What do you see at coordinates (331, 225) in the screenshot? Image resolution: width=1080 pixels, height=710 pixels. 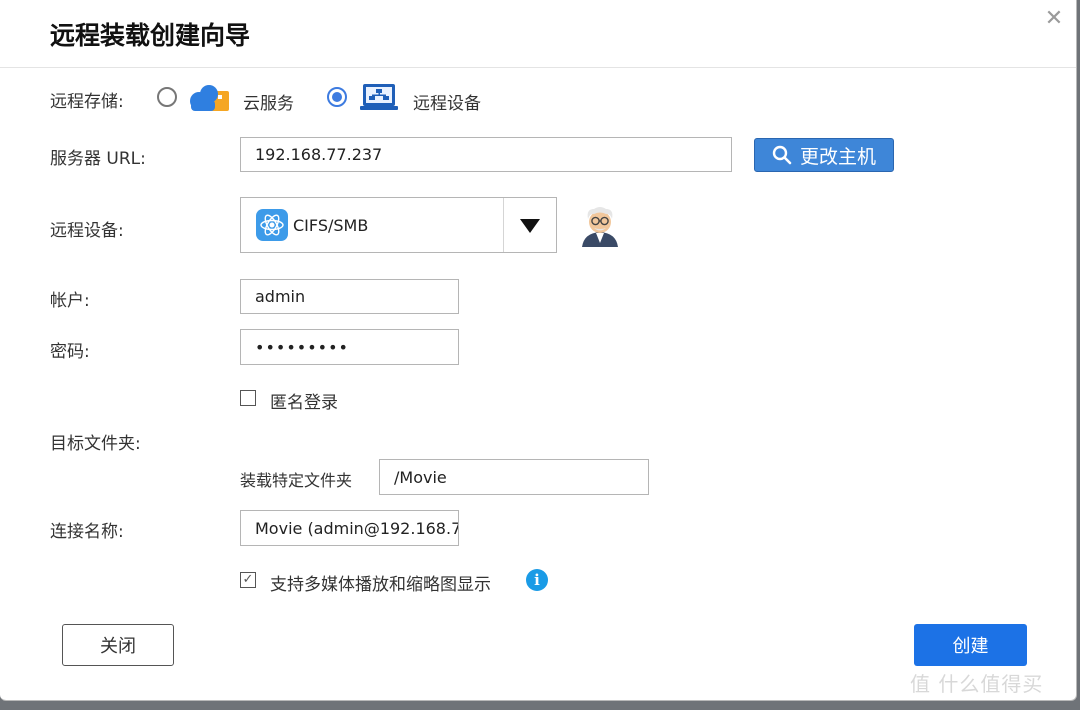 I see `remote-device-select-value: CIFS/SMB` at bounding box center [331, 225].